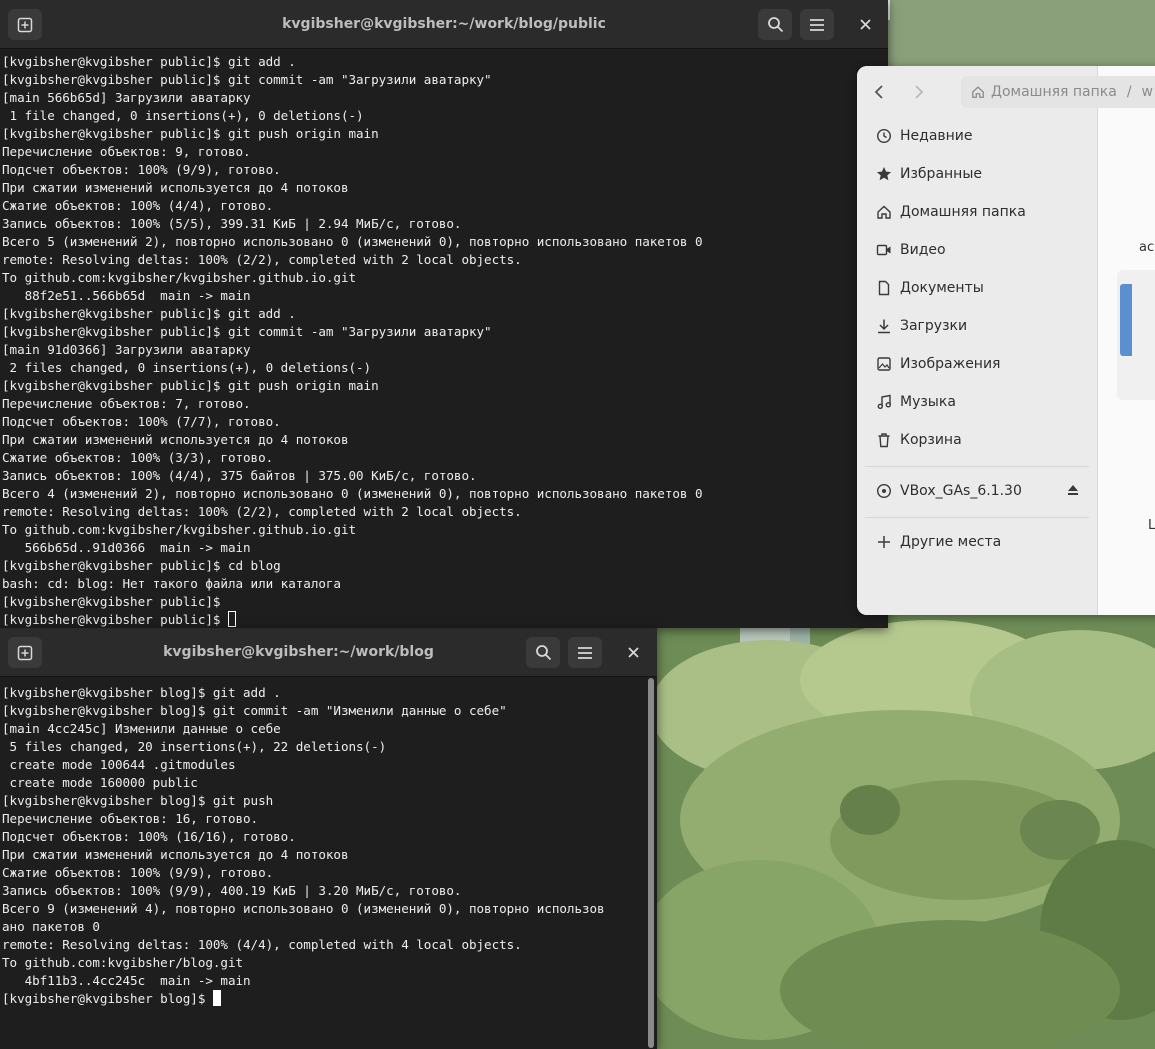 This screenshot has height=1049, width=1155. What do you see at coordinates (1147, 92) in the screenshot?
I see `breadcrumb-next: w` at bounding box center [1147, 92].